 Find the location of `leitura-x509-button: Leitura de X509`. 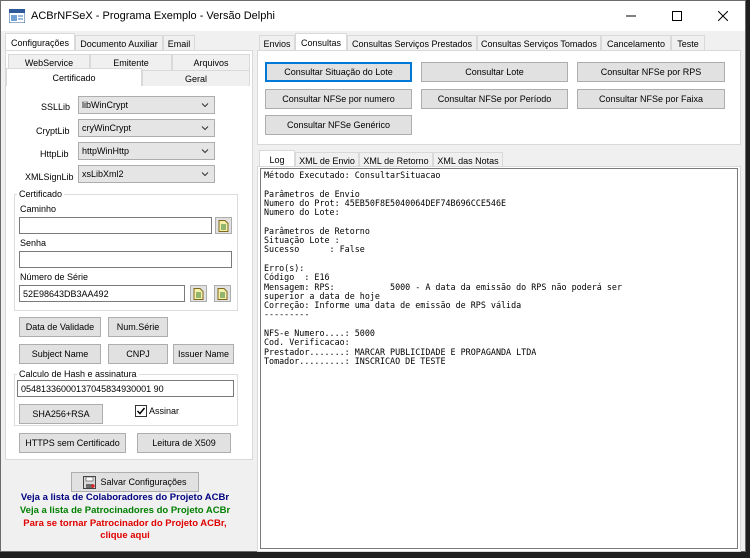

leitura-x509-button: Leitura de X509 is located at coordinates (184, 443).